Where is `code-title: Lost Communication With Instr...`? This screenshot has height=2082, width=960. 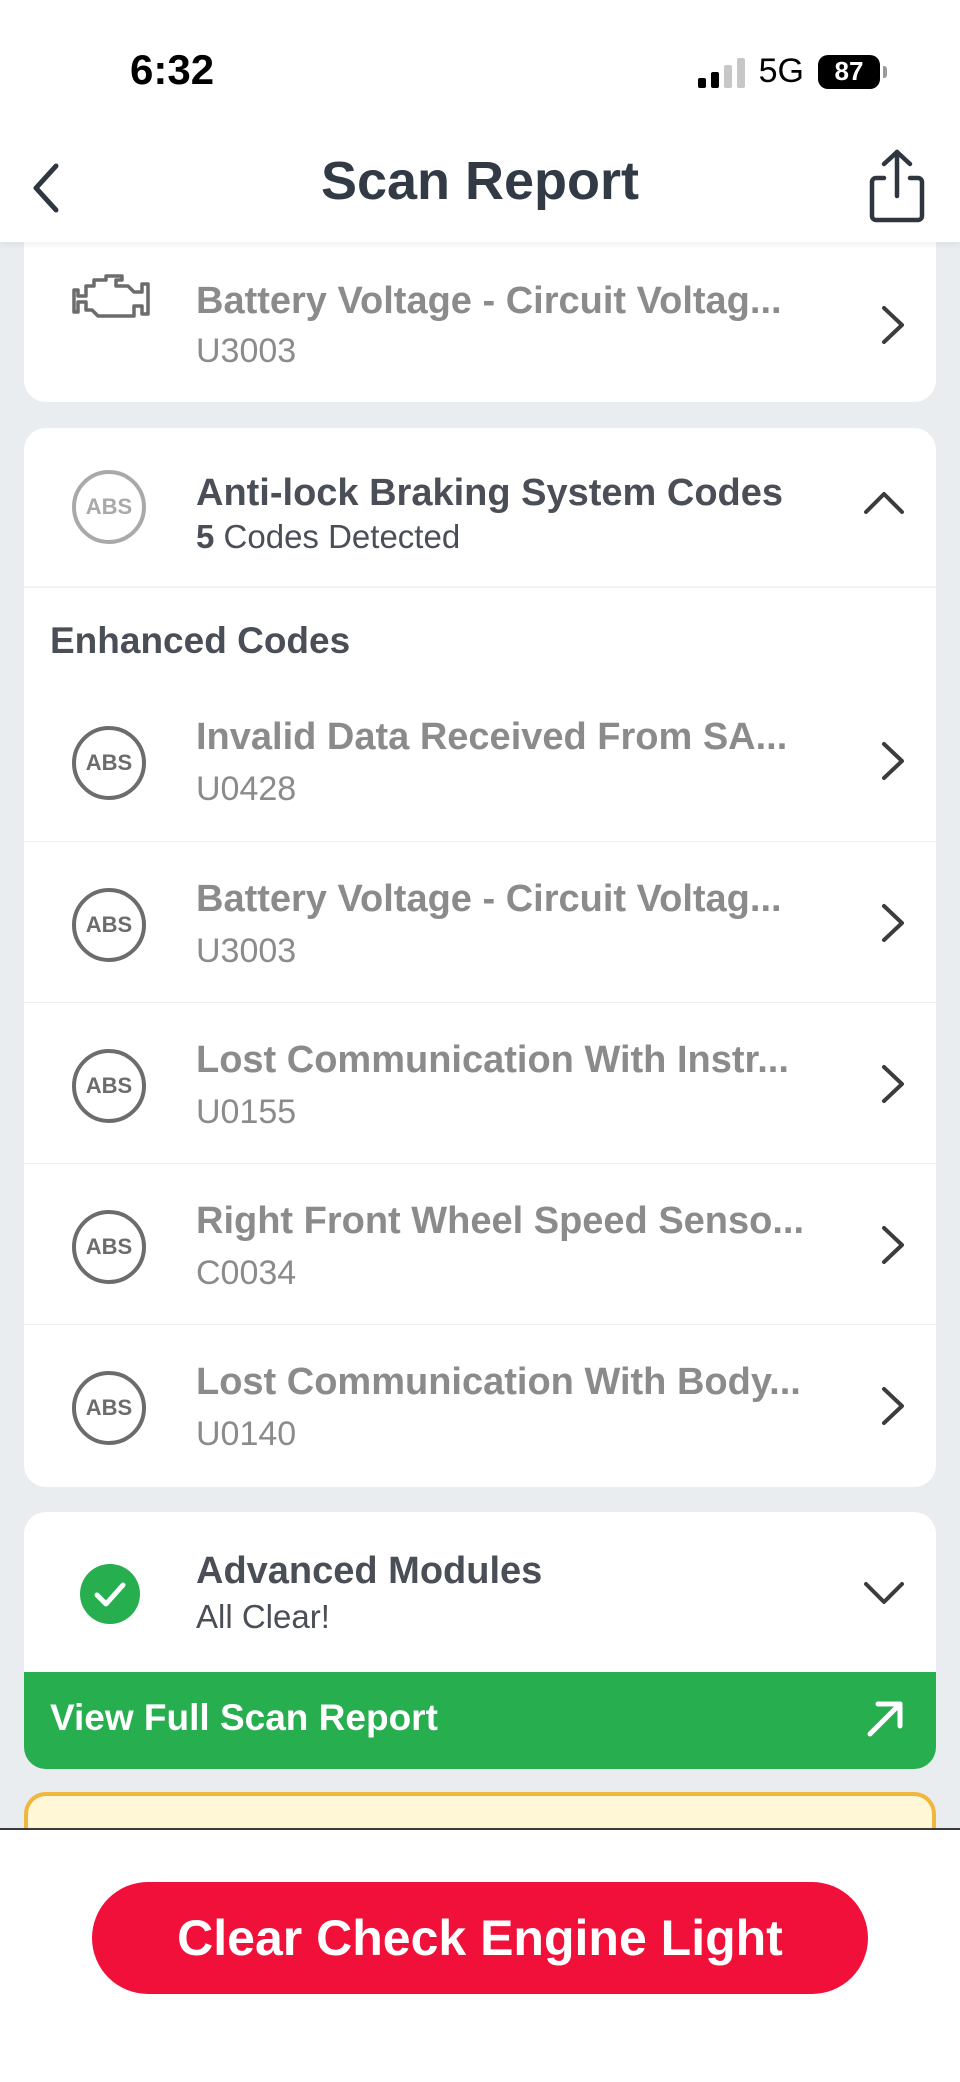 code-title: Lost Communication With Instr... is located at coordinates (492, 1060).